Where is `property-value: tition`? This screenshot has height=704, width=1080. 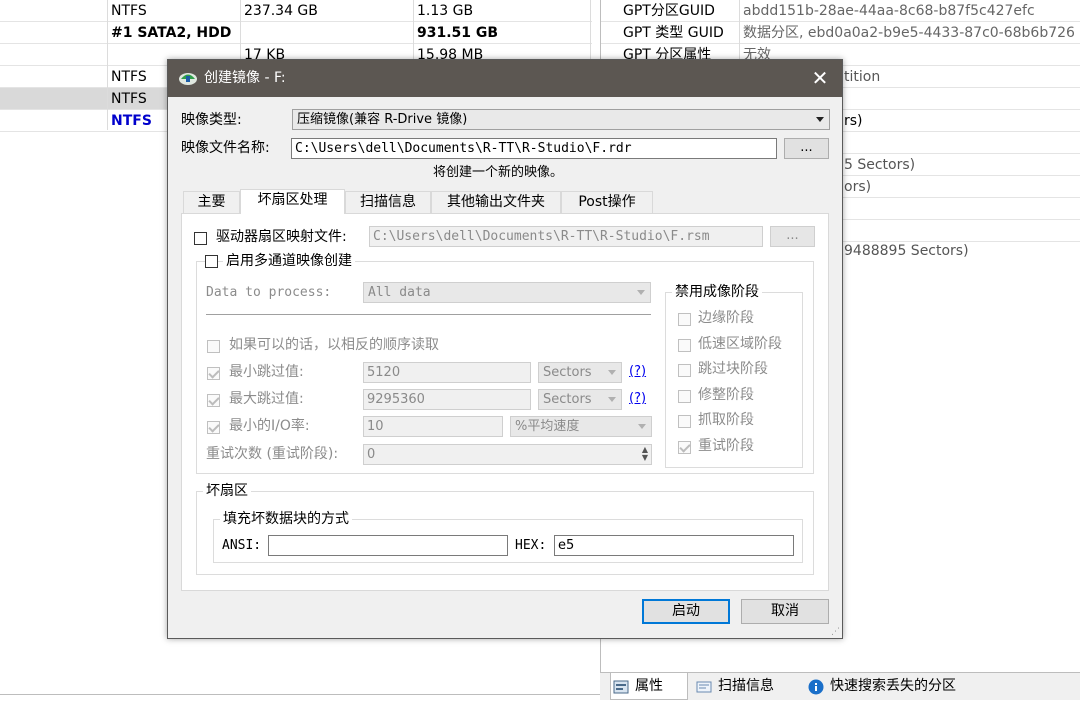 property-value: tition is located at coordinates (862, 77).